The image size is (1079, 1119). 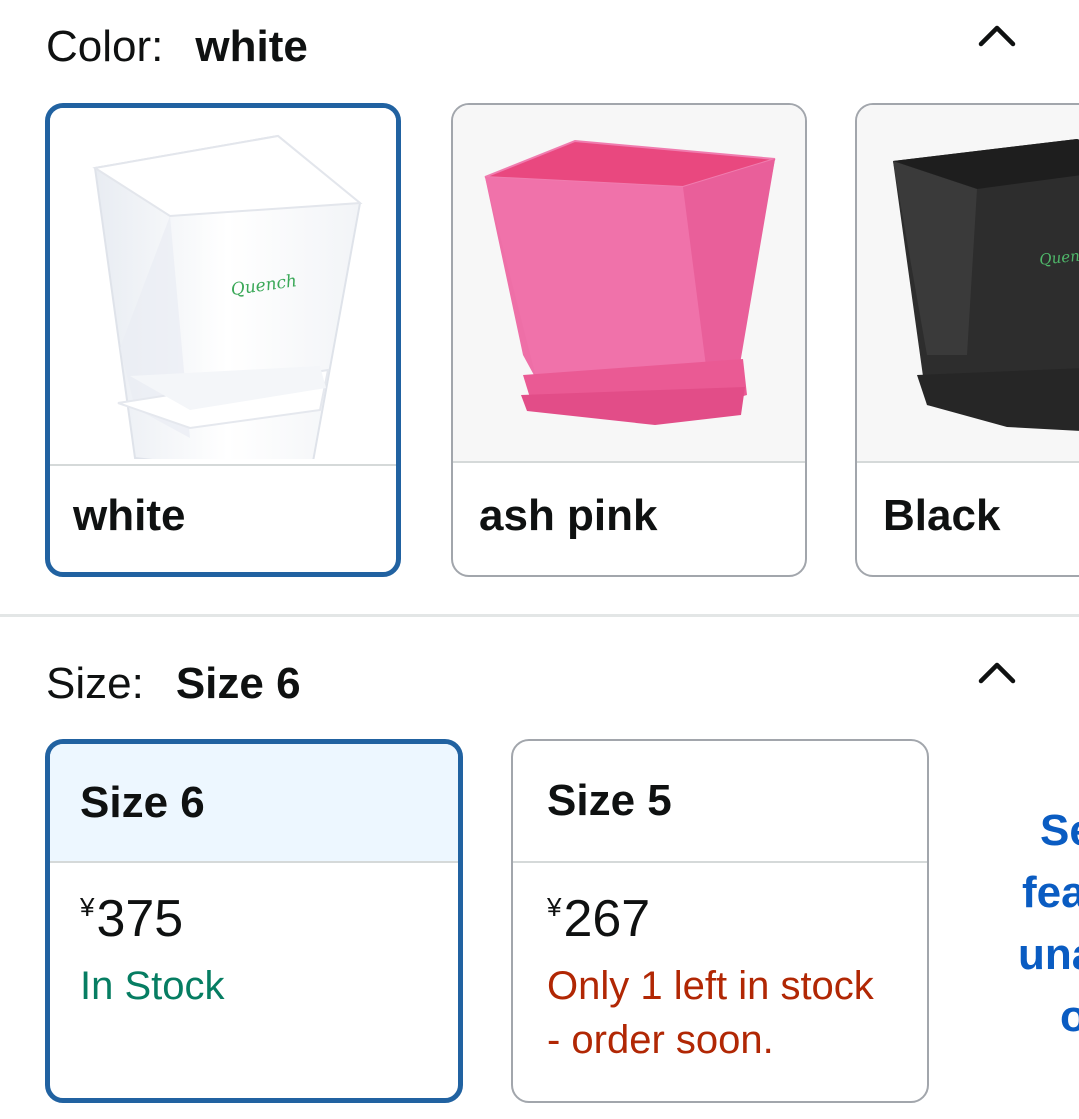 What do you see at coordinates (629, 283) in the screenshot?
I see `pot-image-pink` at bounding box center [629, 283].